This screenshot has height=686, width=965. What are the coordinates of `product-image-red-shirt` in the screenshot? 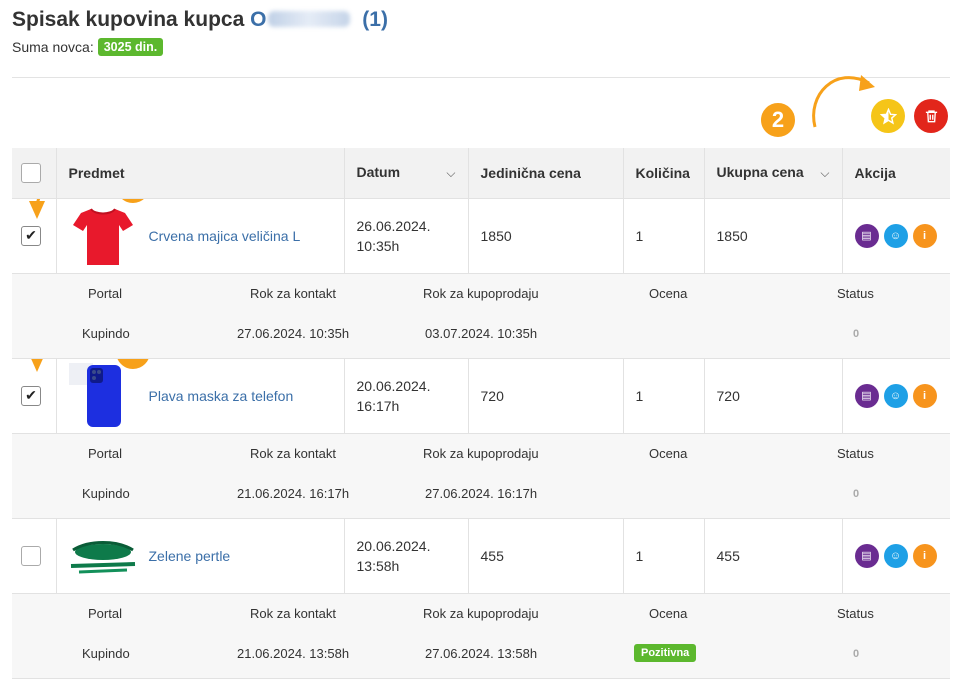 It's located at (103, 236).